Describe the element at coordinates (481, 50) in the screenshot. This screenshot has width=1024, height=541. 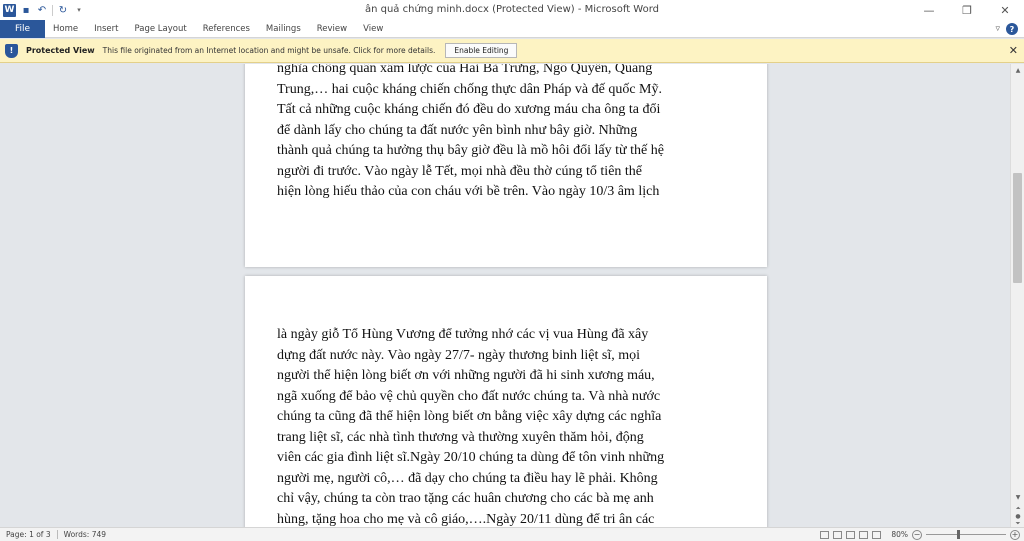
I see `enable-editing-button: Enable Editing` at that location.